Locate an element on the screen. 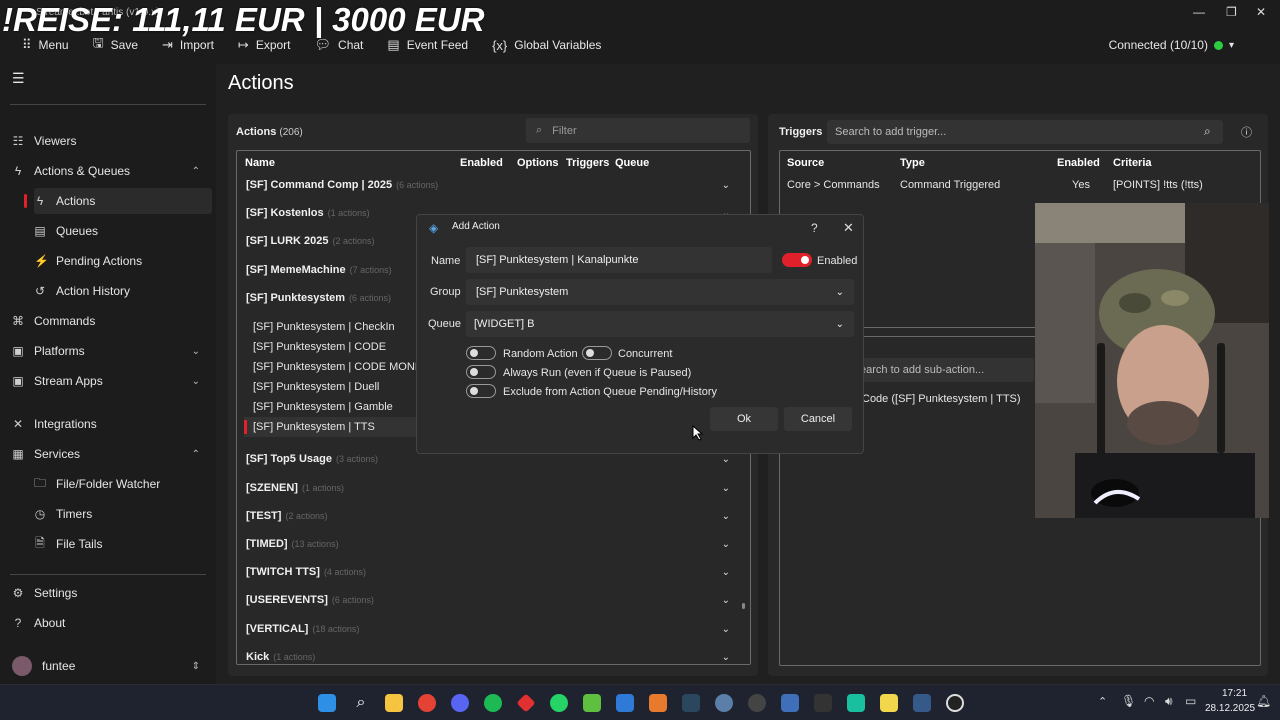 This screenshot has width=1280, height=720. enabled-toggle is located at coordinates (797, 260).